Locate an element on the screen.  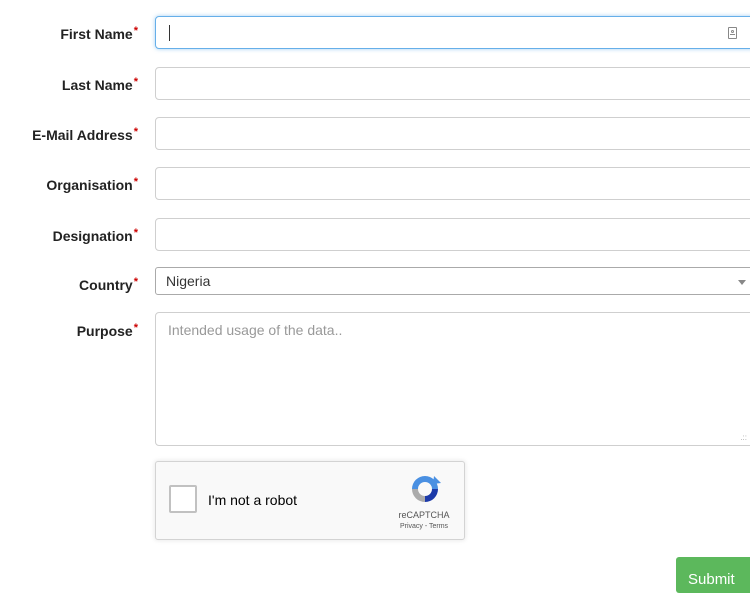
first-name-label: First Name* is located at coordinates (99, 33).